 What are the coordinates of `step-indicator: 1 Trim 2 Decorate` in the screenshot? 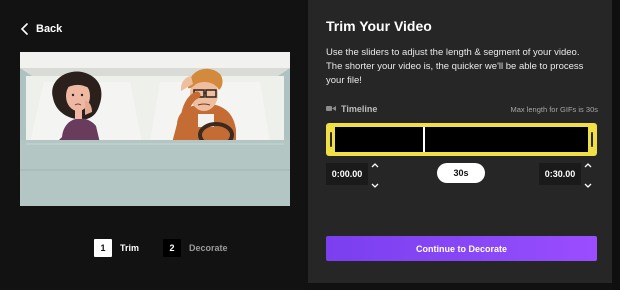 It's located at (173, 248).